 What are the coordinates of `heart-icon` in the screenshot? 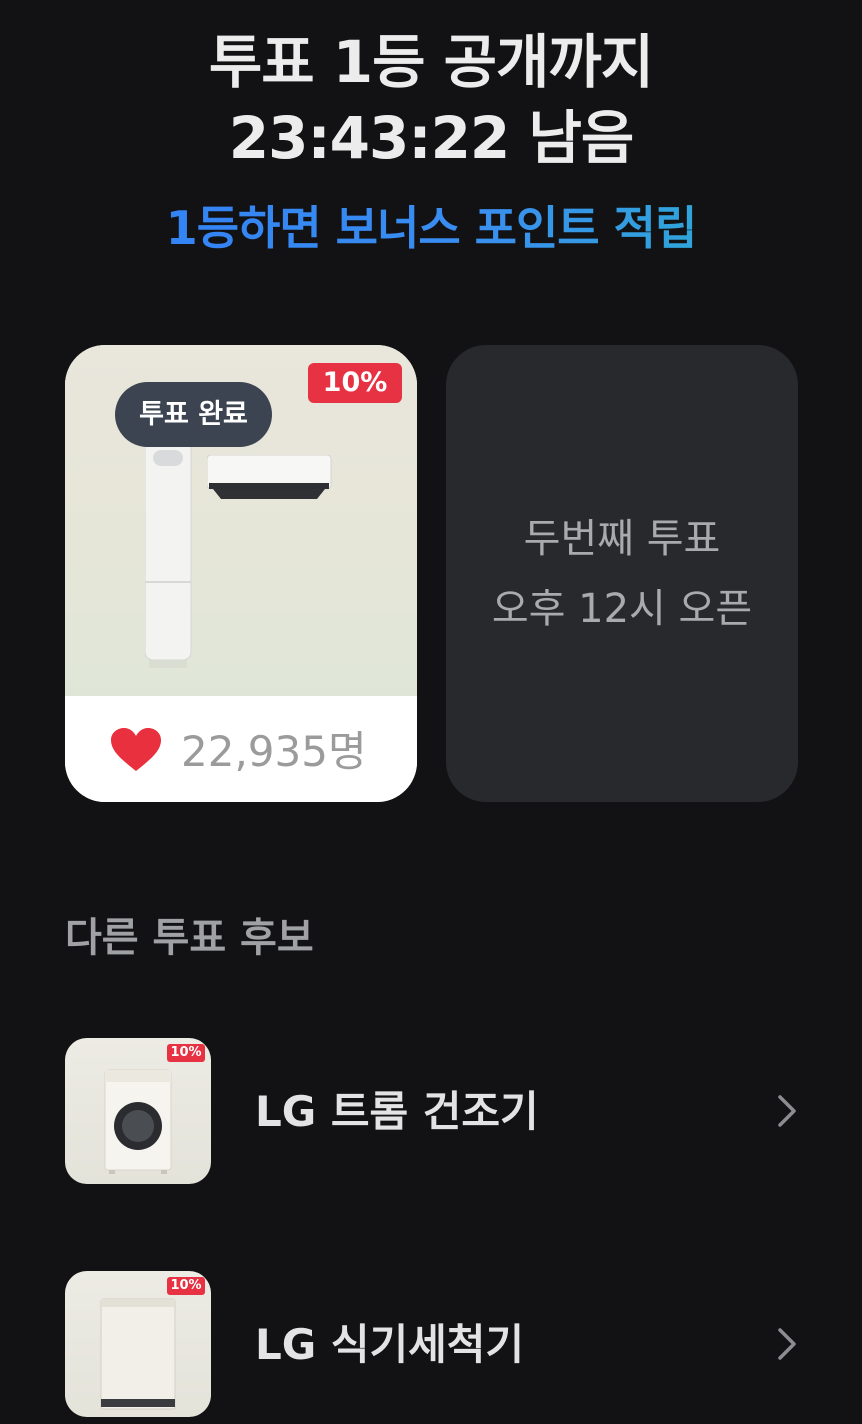 It's located at (136, 749).